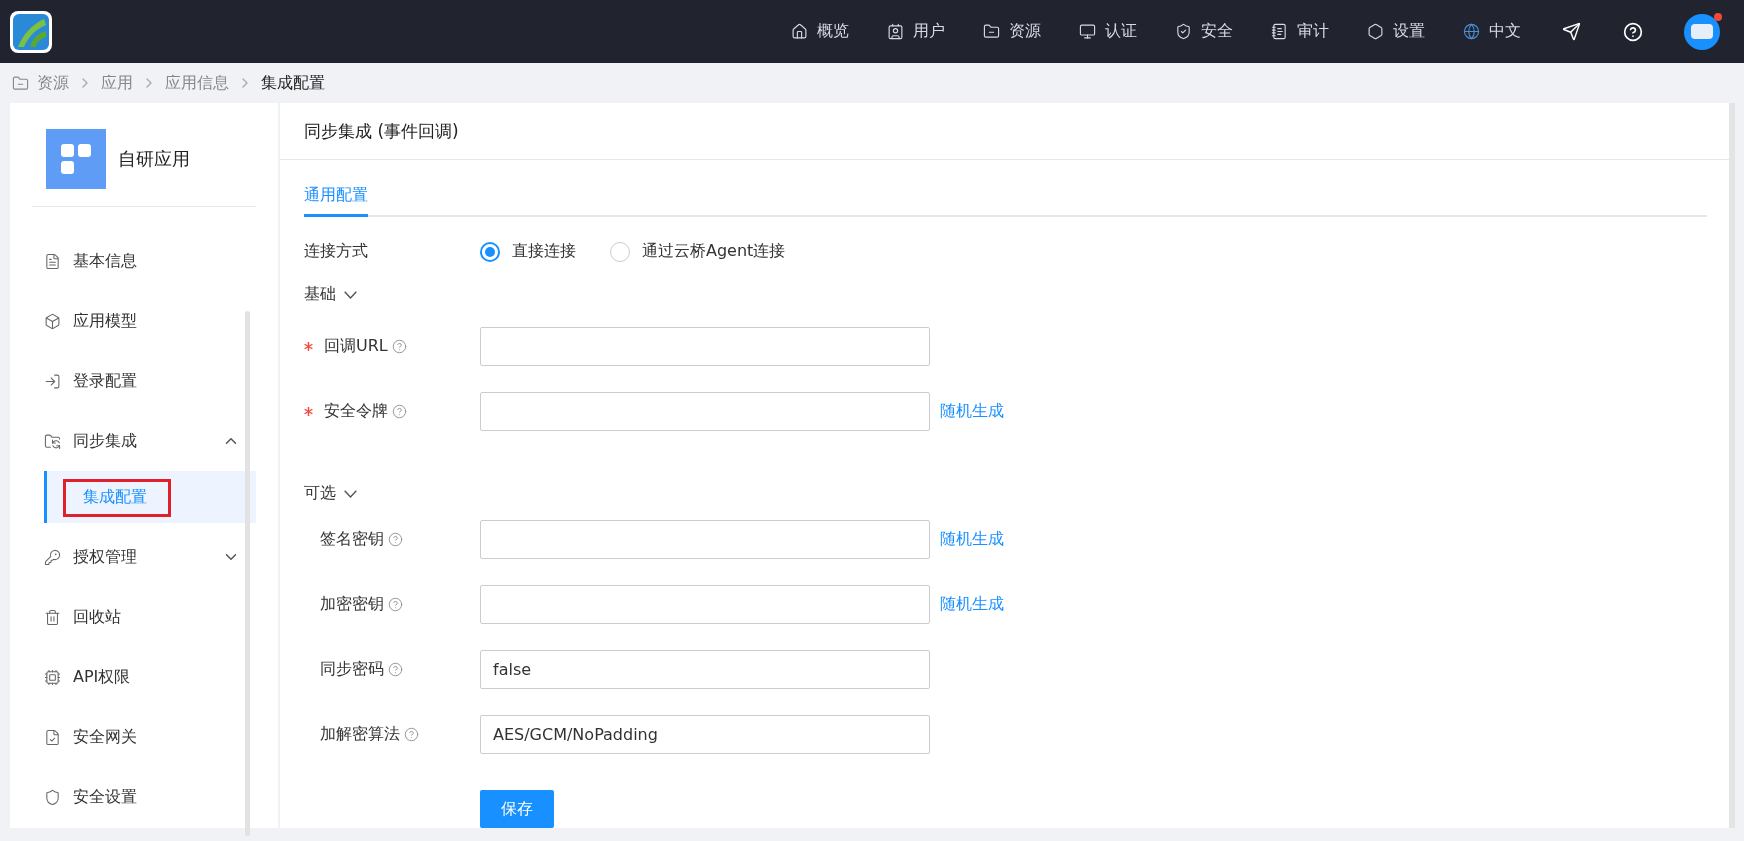 The height and width of the screenshot is (841, 1744). I want to click on sidebar-item: 登录配置, so click(144, 381).